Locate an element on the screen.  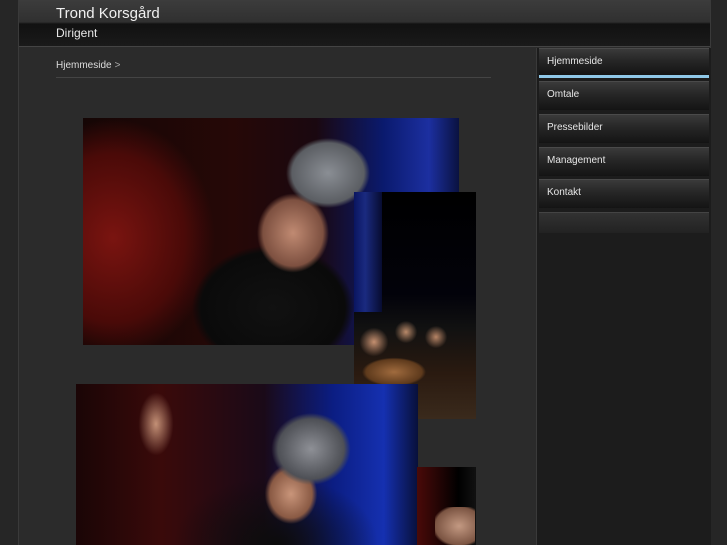
nav-item-label: Pressebilder is located at coordinates (575, 127).